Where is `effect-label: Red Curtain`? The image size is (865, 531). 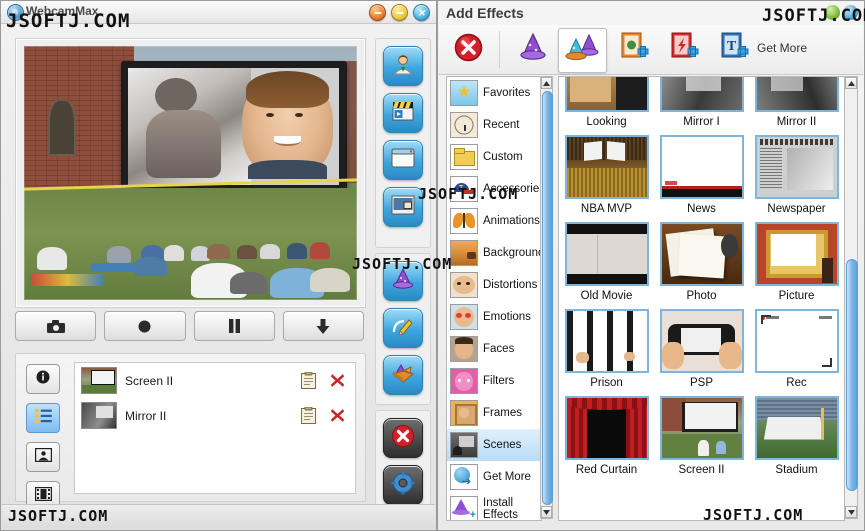 effect-label: Red Curtain is located at coordinates (606, 470).